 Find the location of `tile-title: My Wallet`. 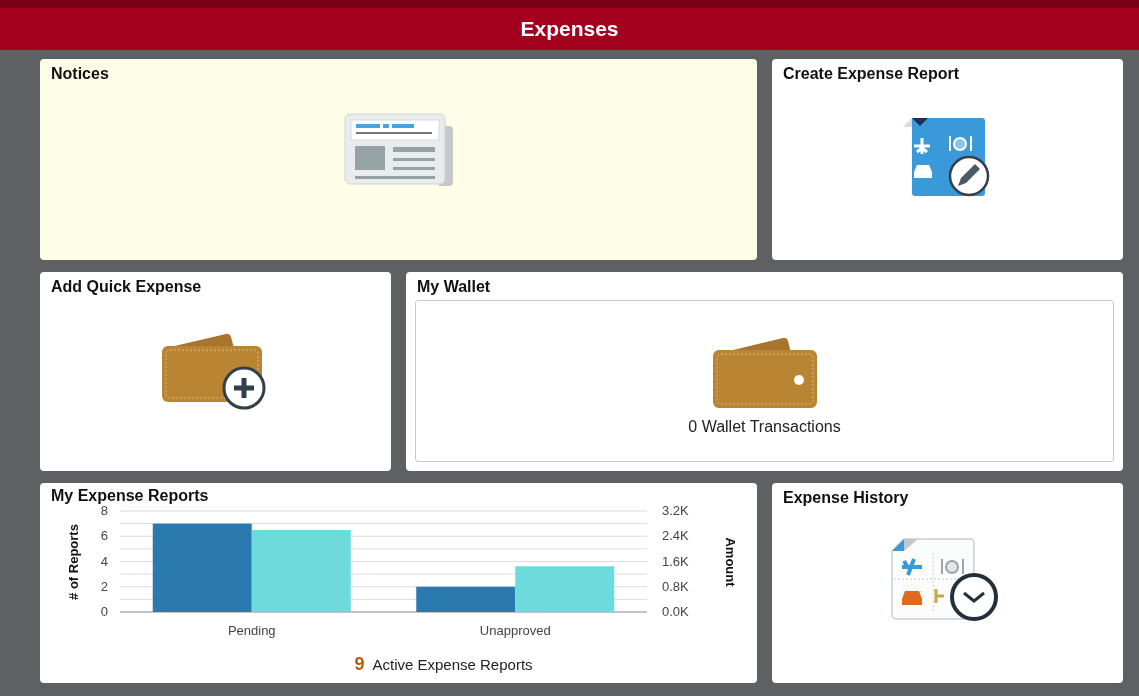

tile-title: My Wallet is located at coordinates (454, 287).